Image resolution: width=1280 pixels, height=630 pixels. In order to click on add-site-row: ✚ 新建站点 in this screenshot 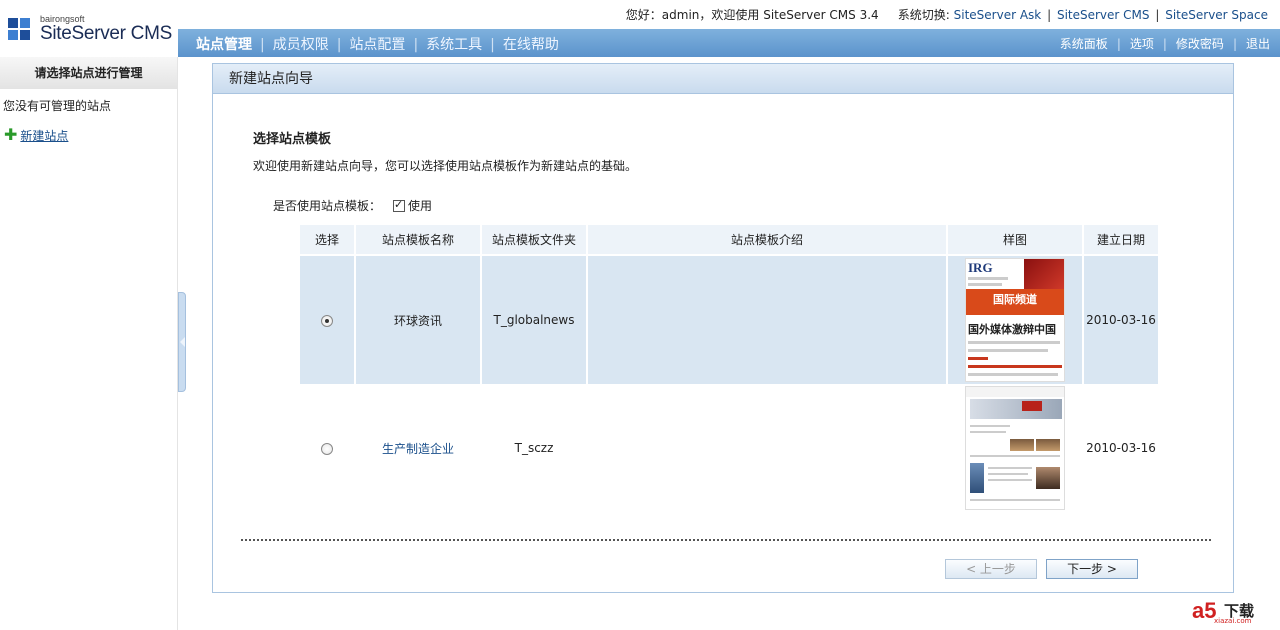, I will do `click(88, 134)`.